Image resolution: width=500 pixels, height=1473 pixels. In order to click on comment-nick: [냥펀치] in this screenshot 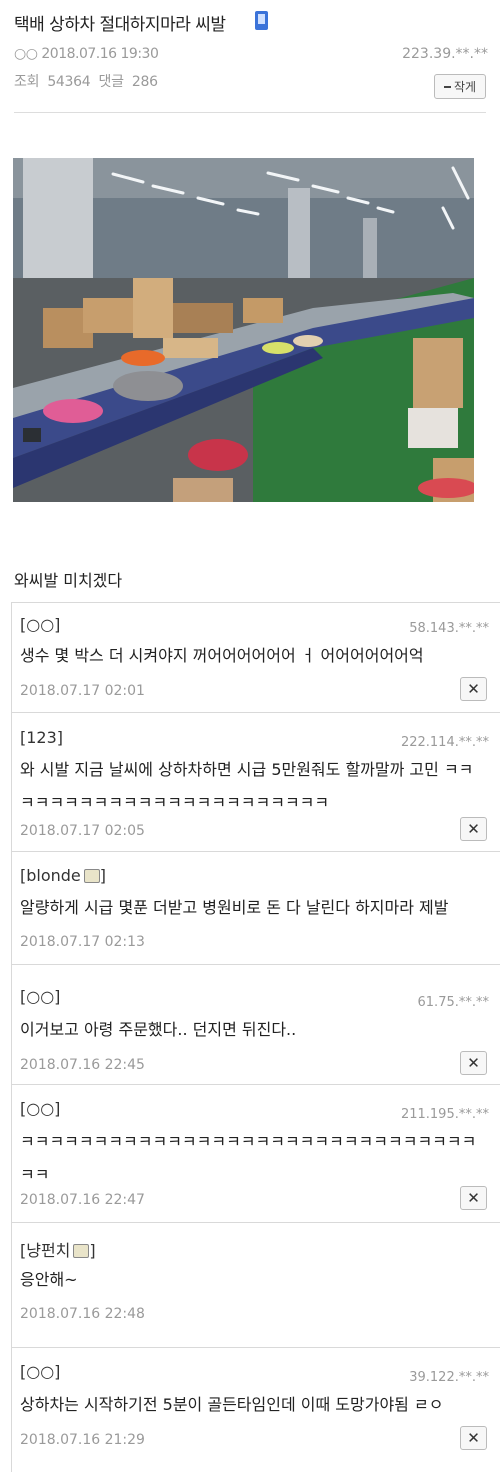, I will do `click(58, 1249)`.